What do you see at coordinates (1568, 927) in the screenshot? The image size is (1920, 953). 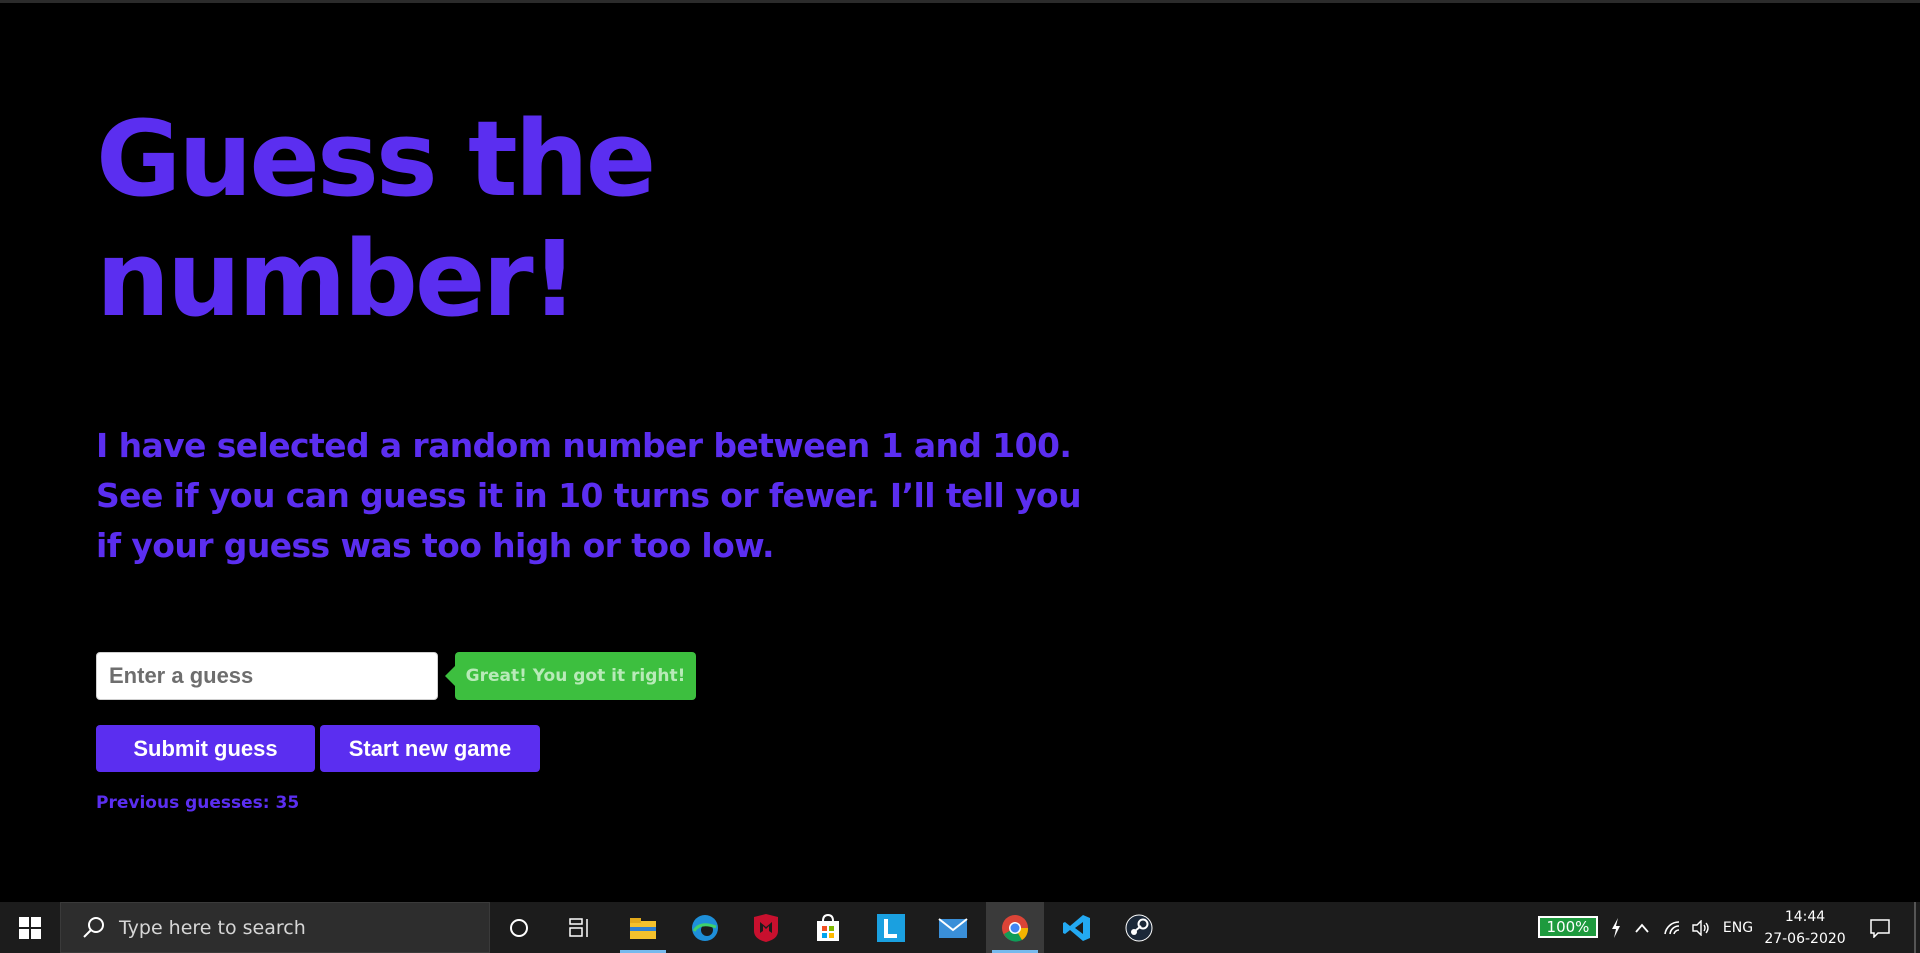 I see `battery-indicator: 100%` at bounding box center [1568, 927].